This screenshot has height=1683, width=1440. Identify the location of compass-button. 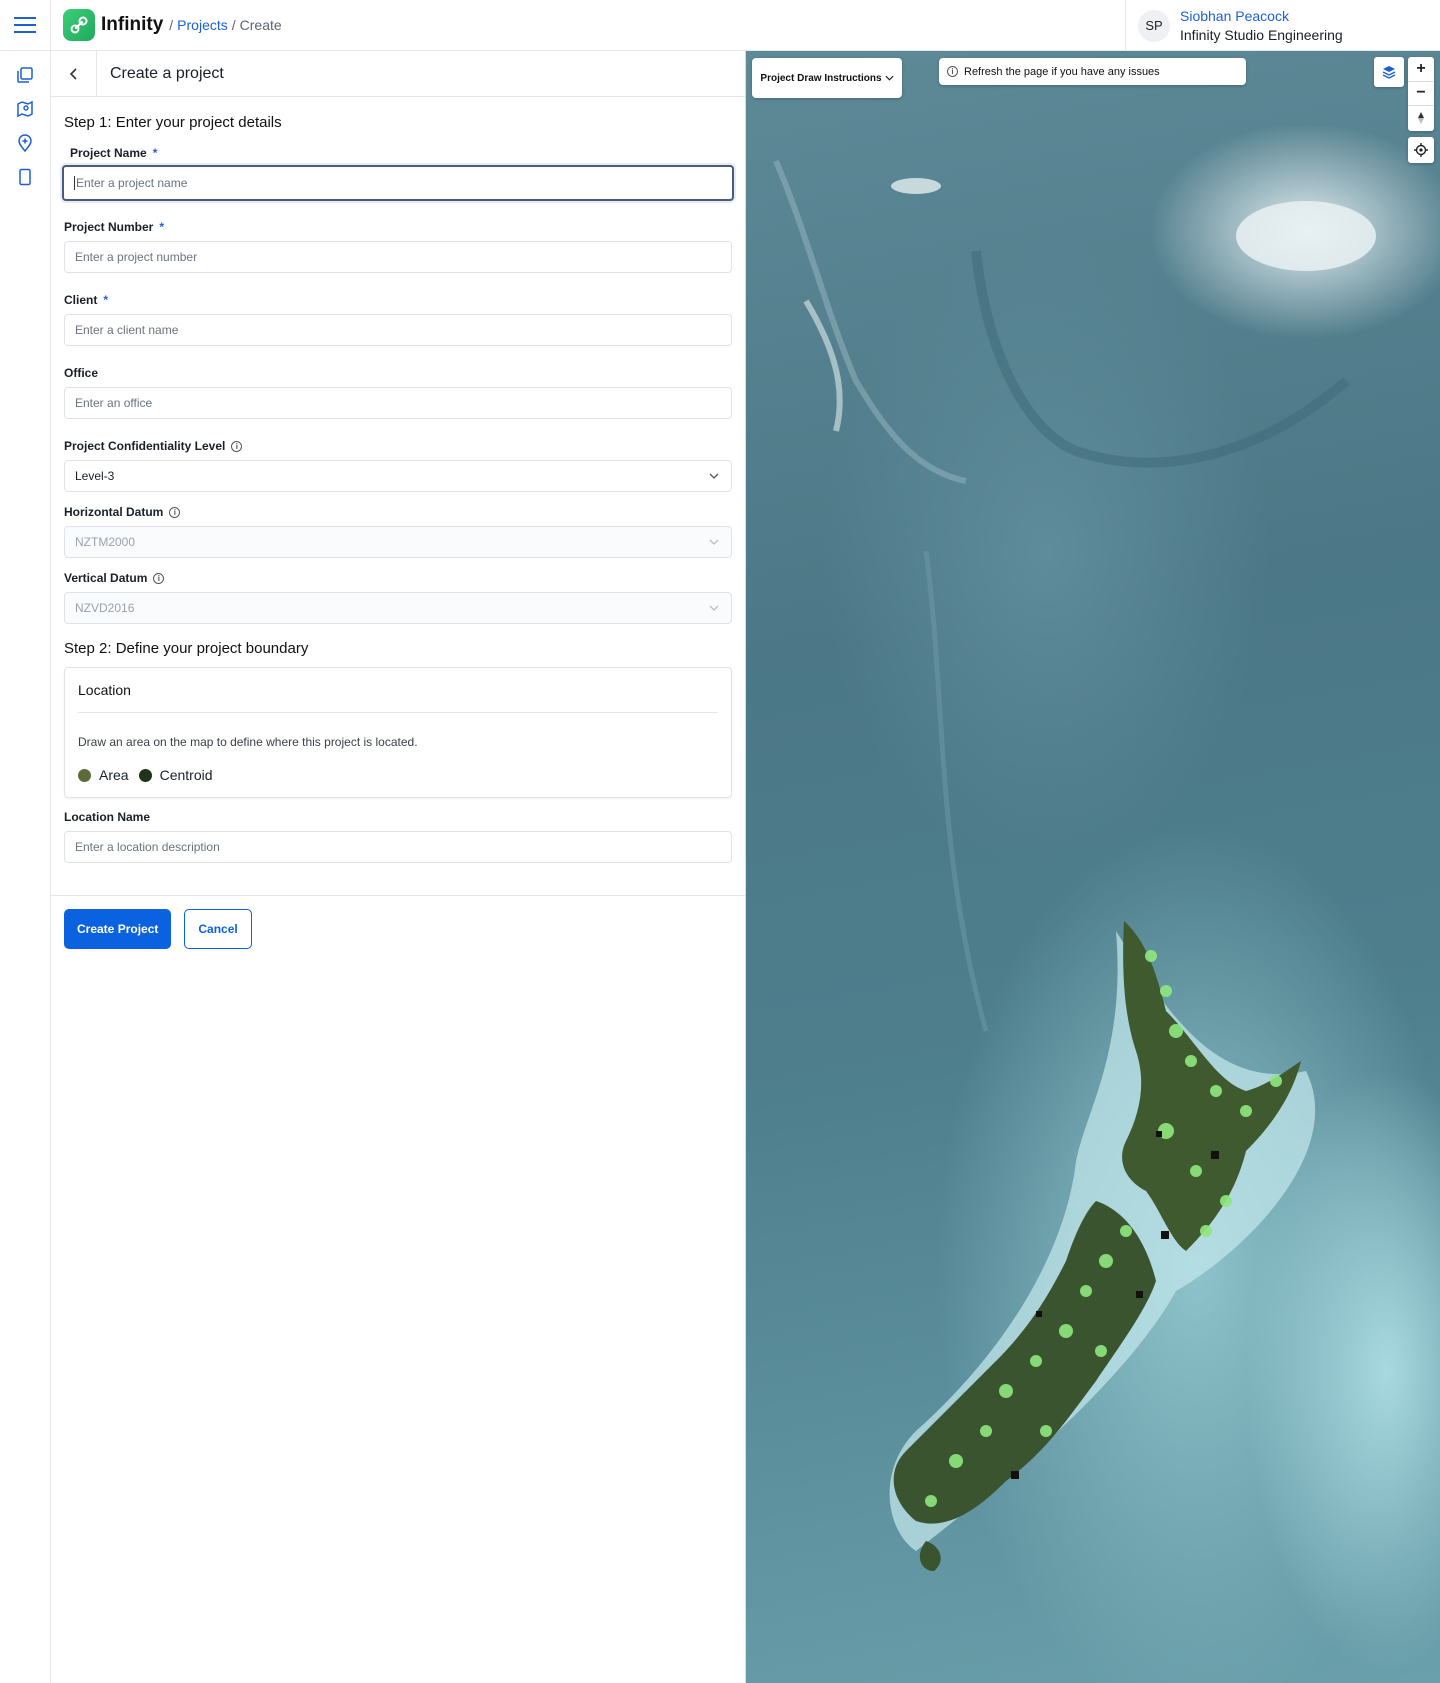
(1421, 118).